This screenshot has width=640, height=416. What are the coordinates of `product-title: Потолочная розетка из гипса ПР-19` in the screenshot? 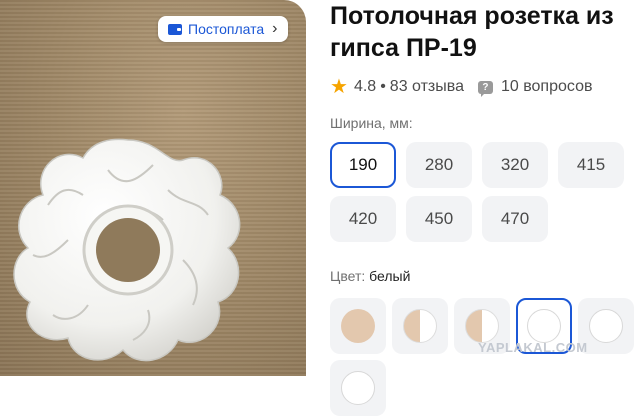 It's located at (472, 32).